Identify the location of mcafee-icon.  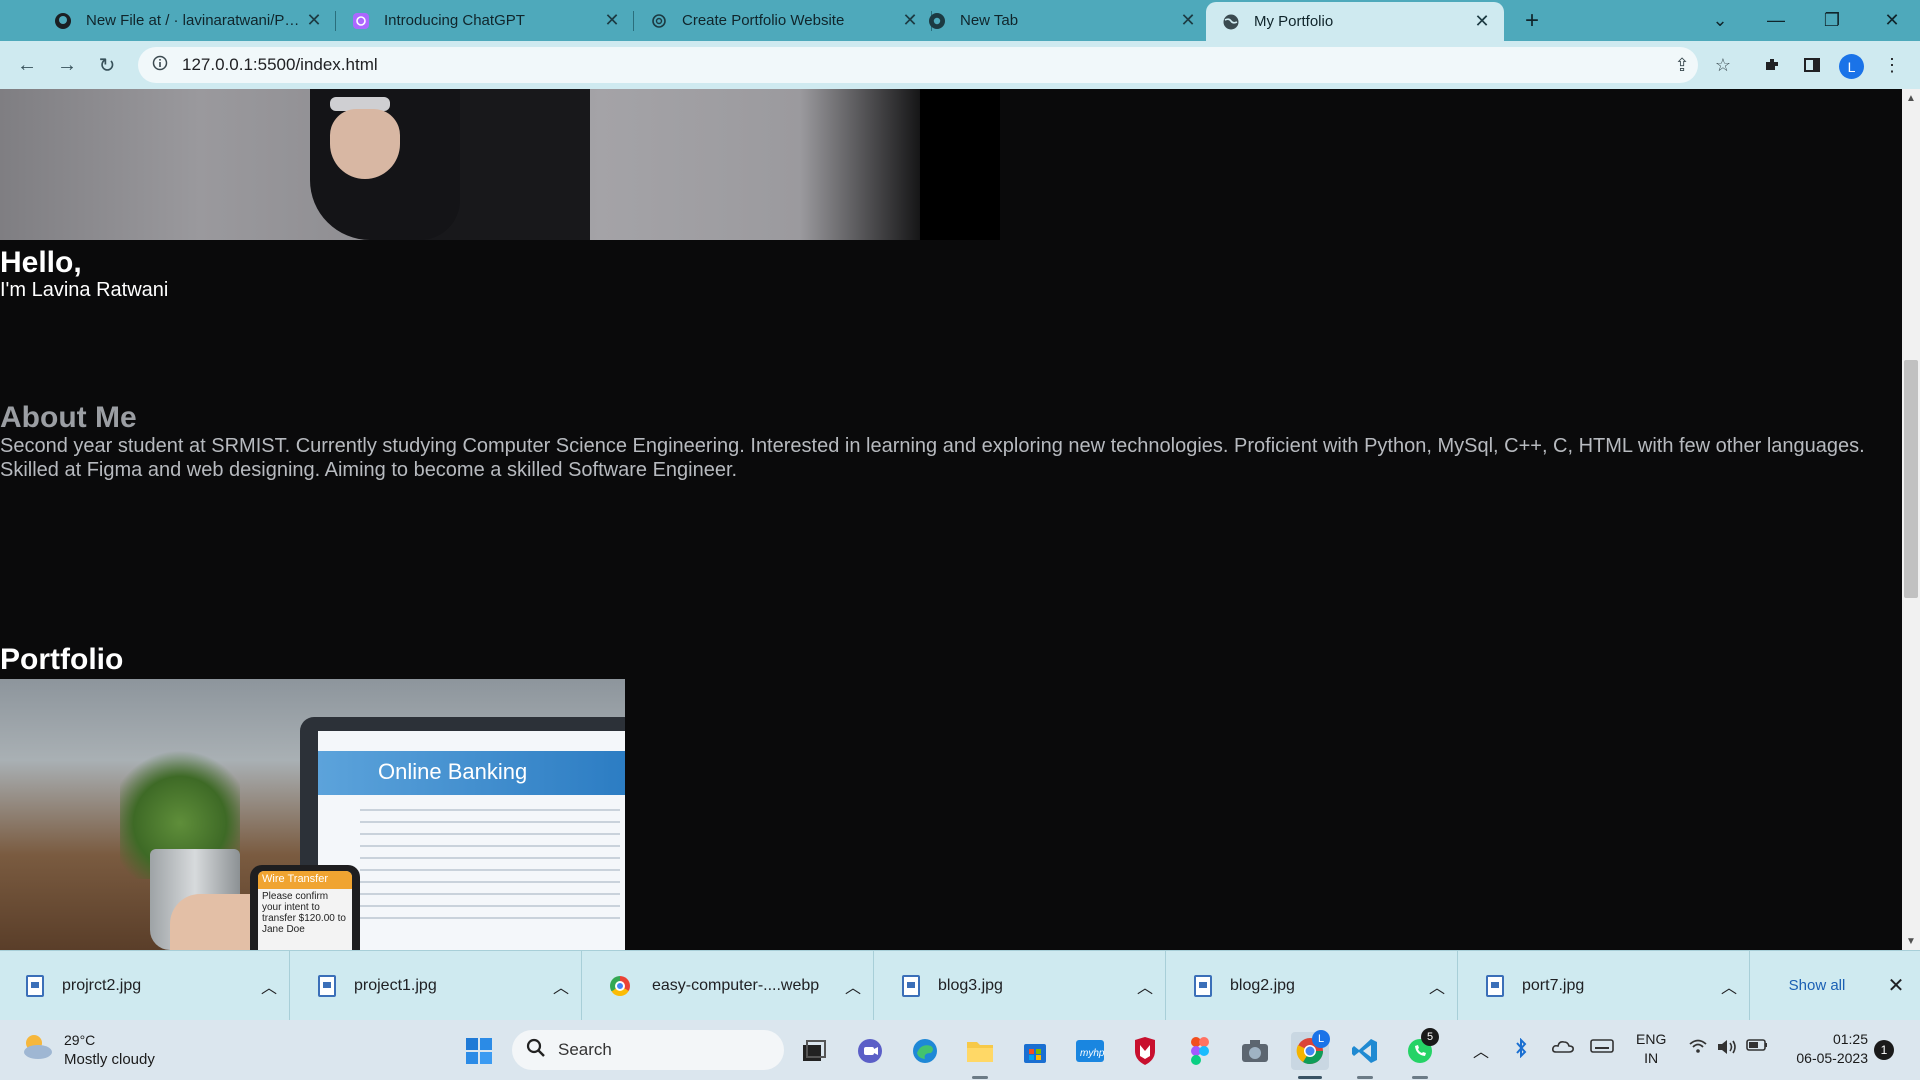
(1145, 1051).